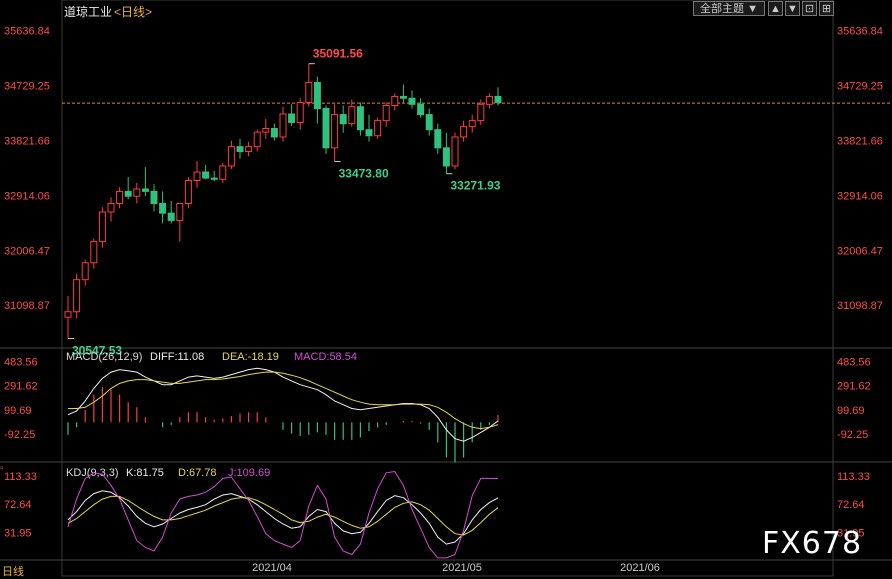  I want to click on restore-button: ⊡, so click(809, 8).